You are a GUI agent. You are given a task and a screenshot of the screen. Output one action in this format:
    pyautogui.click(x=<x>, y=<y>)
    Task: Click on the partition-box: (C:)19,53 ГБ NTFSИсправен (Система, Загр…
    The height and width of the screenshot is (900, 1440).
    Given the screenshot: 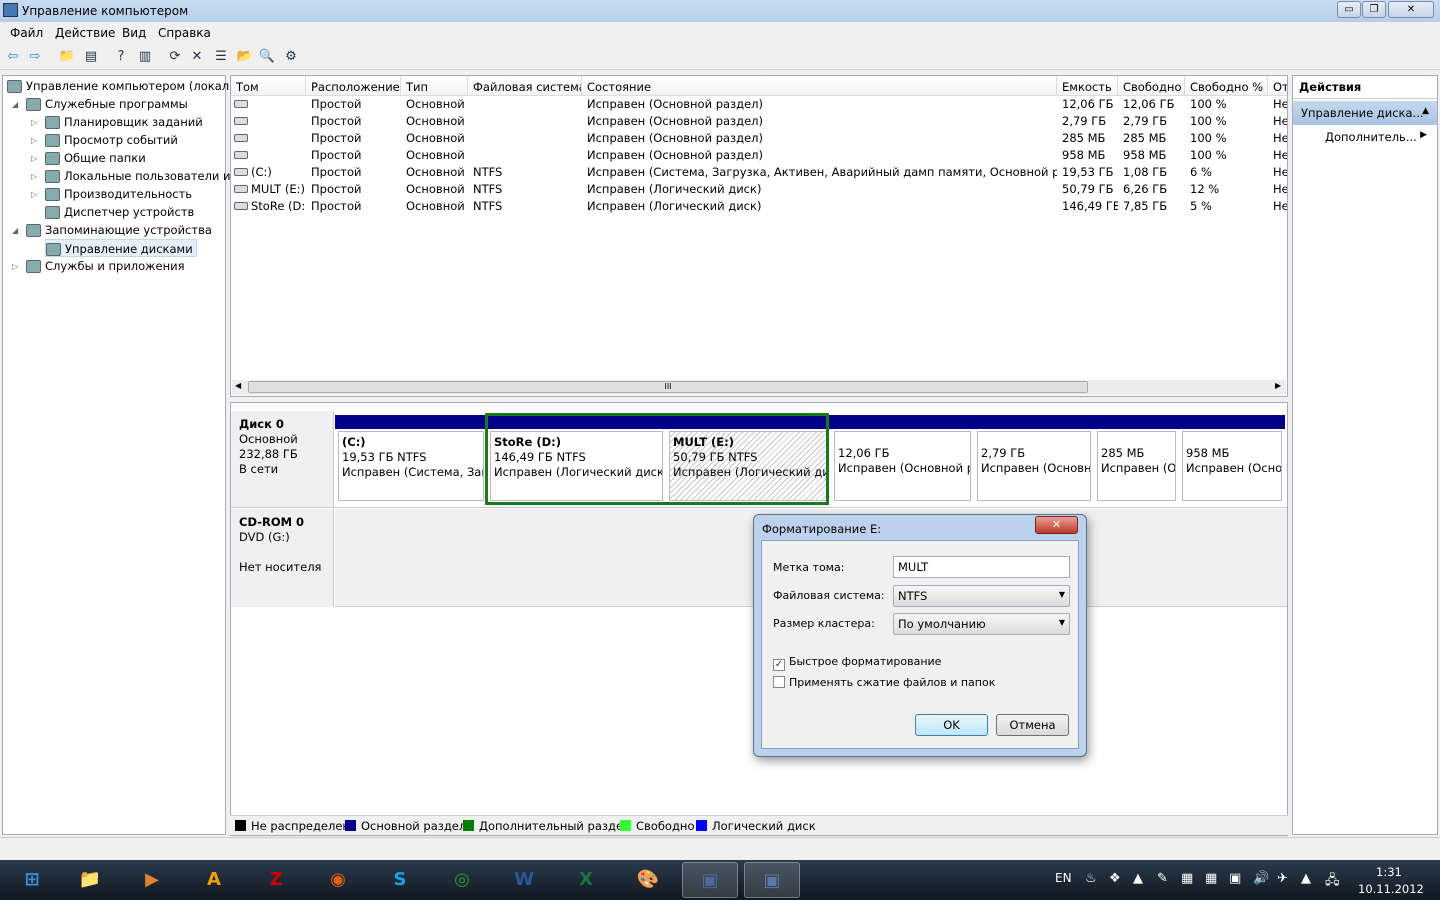 What is the action you would take?
    pyautogui.click(x=411, y=466)
    